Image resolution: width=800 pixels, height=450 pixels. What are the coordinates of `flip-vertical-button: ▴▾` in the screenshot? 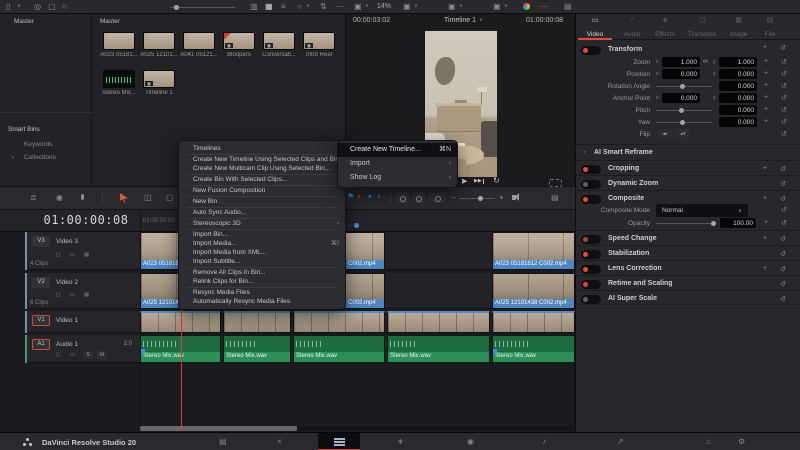 It's located at (683, 134).